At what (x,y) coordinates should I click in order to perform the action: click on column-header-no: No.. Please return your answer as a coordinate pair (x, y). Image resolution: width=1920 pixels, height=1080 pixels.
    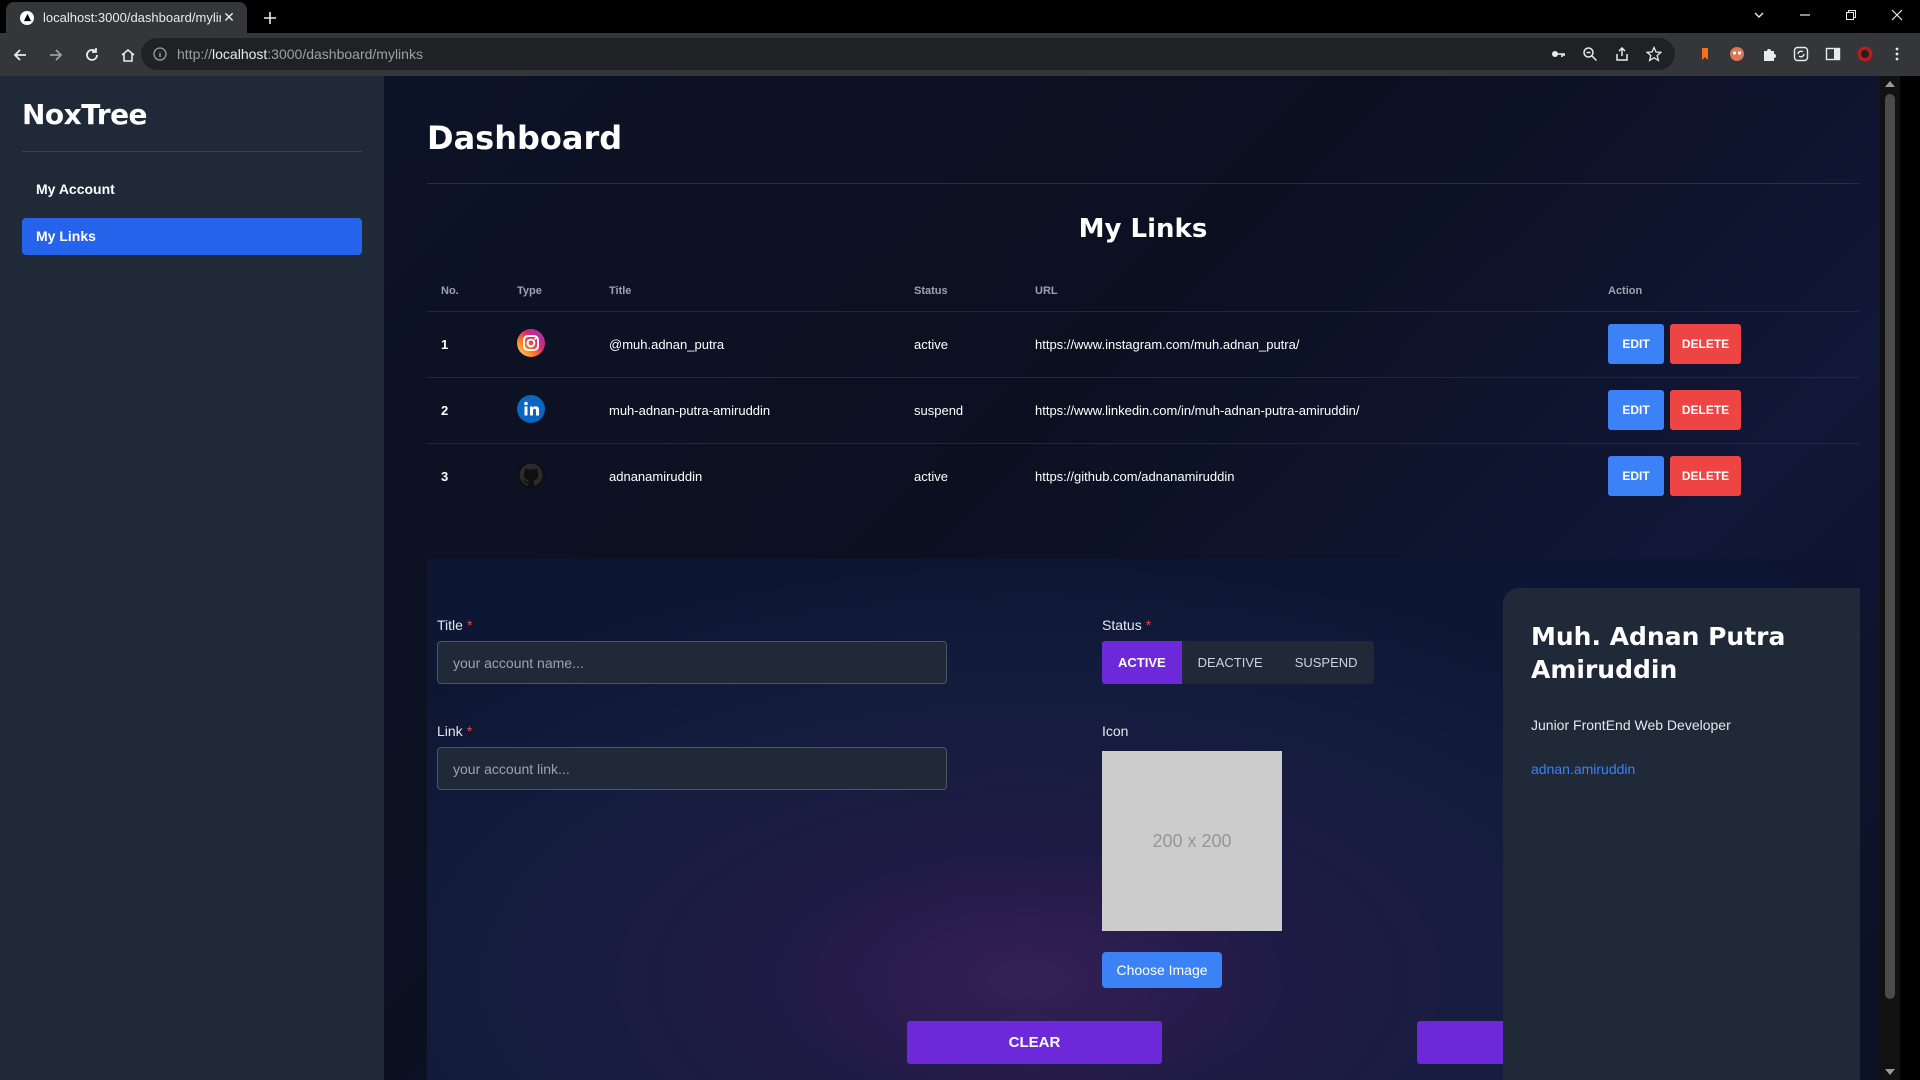
    Looking at the image, I should click on (465, 291).